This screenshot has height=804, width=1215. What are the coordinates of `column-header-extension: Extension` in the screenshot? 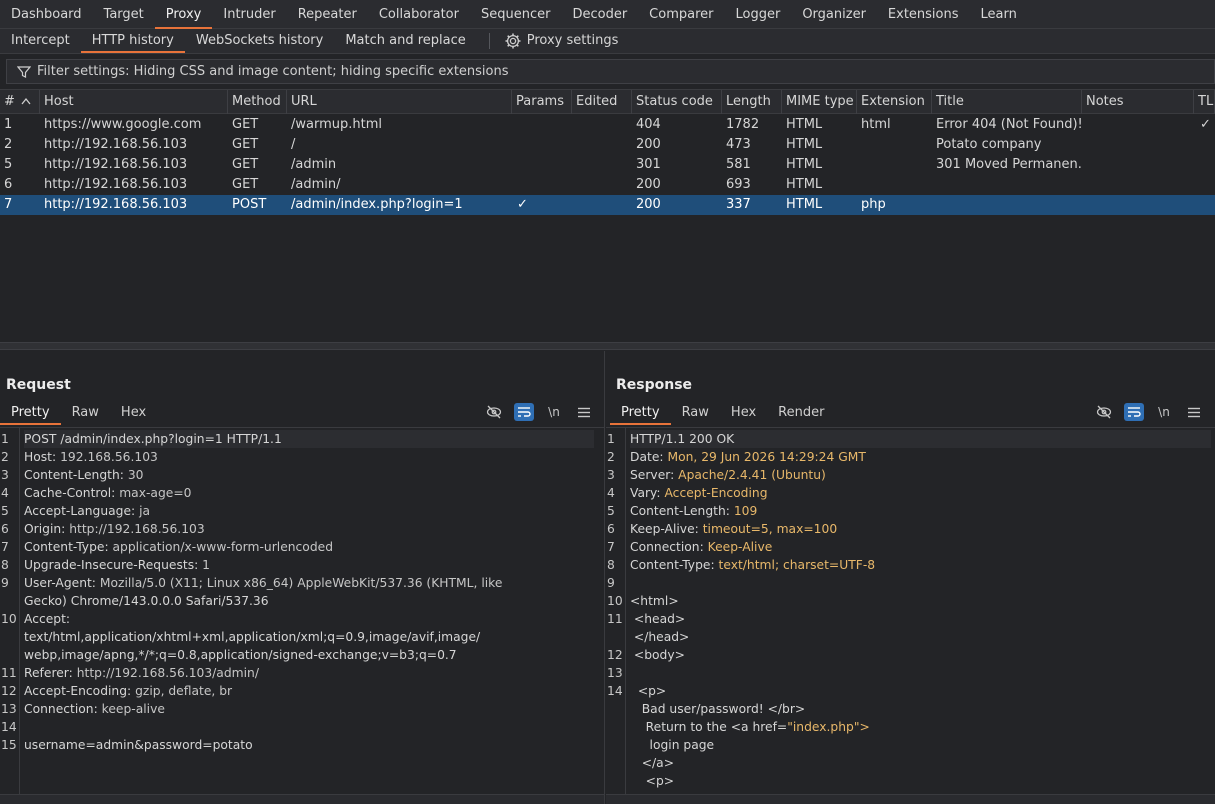 It's located at (894, 102).